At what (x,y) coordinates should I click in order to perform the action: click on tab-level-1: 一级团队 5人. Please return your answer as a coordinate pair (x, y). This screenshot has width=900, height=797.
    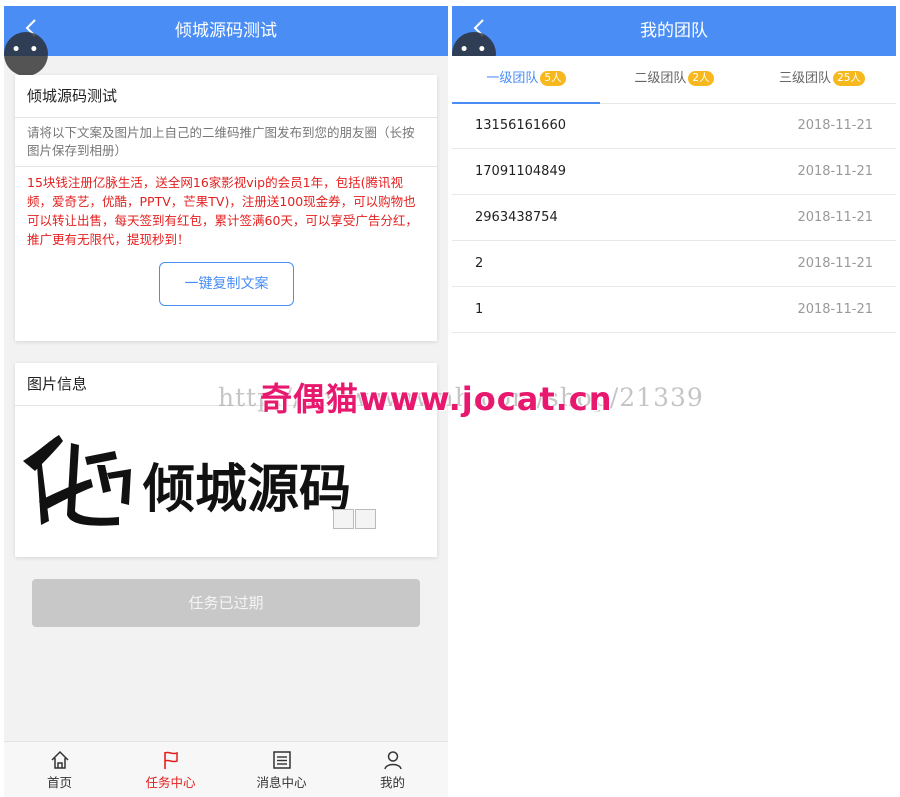
    Looking at the image, I should click on (526, 80).